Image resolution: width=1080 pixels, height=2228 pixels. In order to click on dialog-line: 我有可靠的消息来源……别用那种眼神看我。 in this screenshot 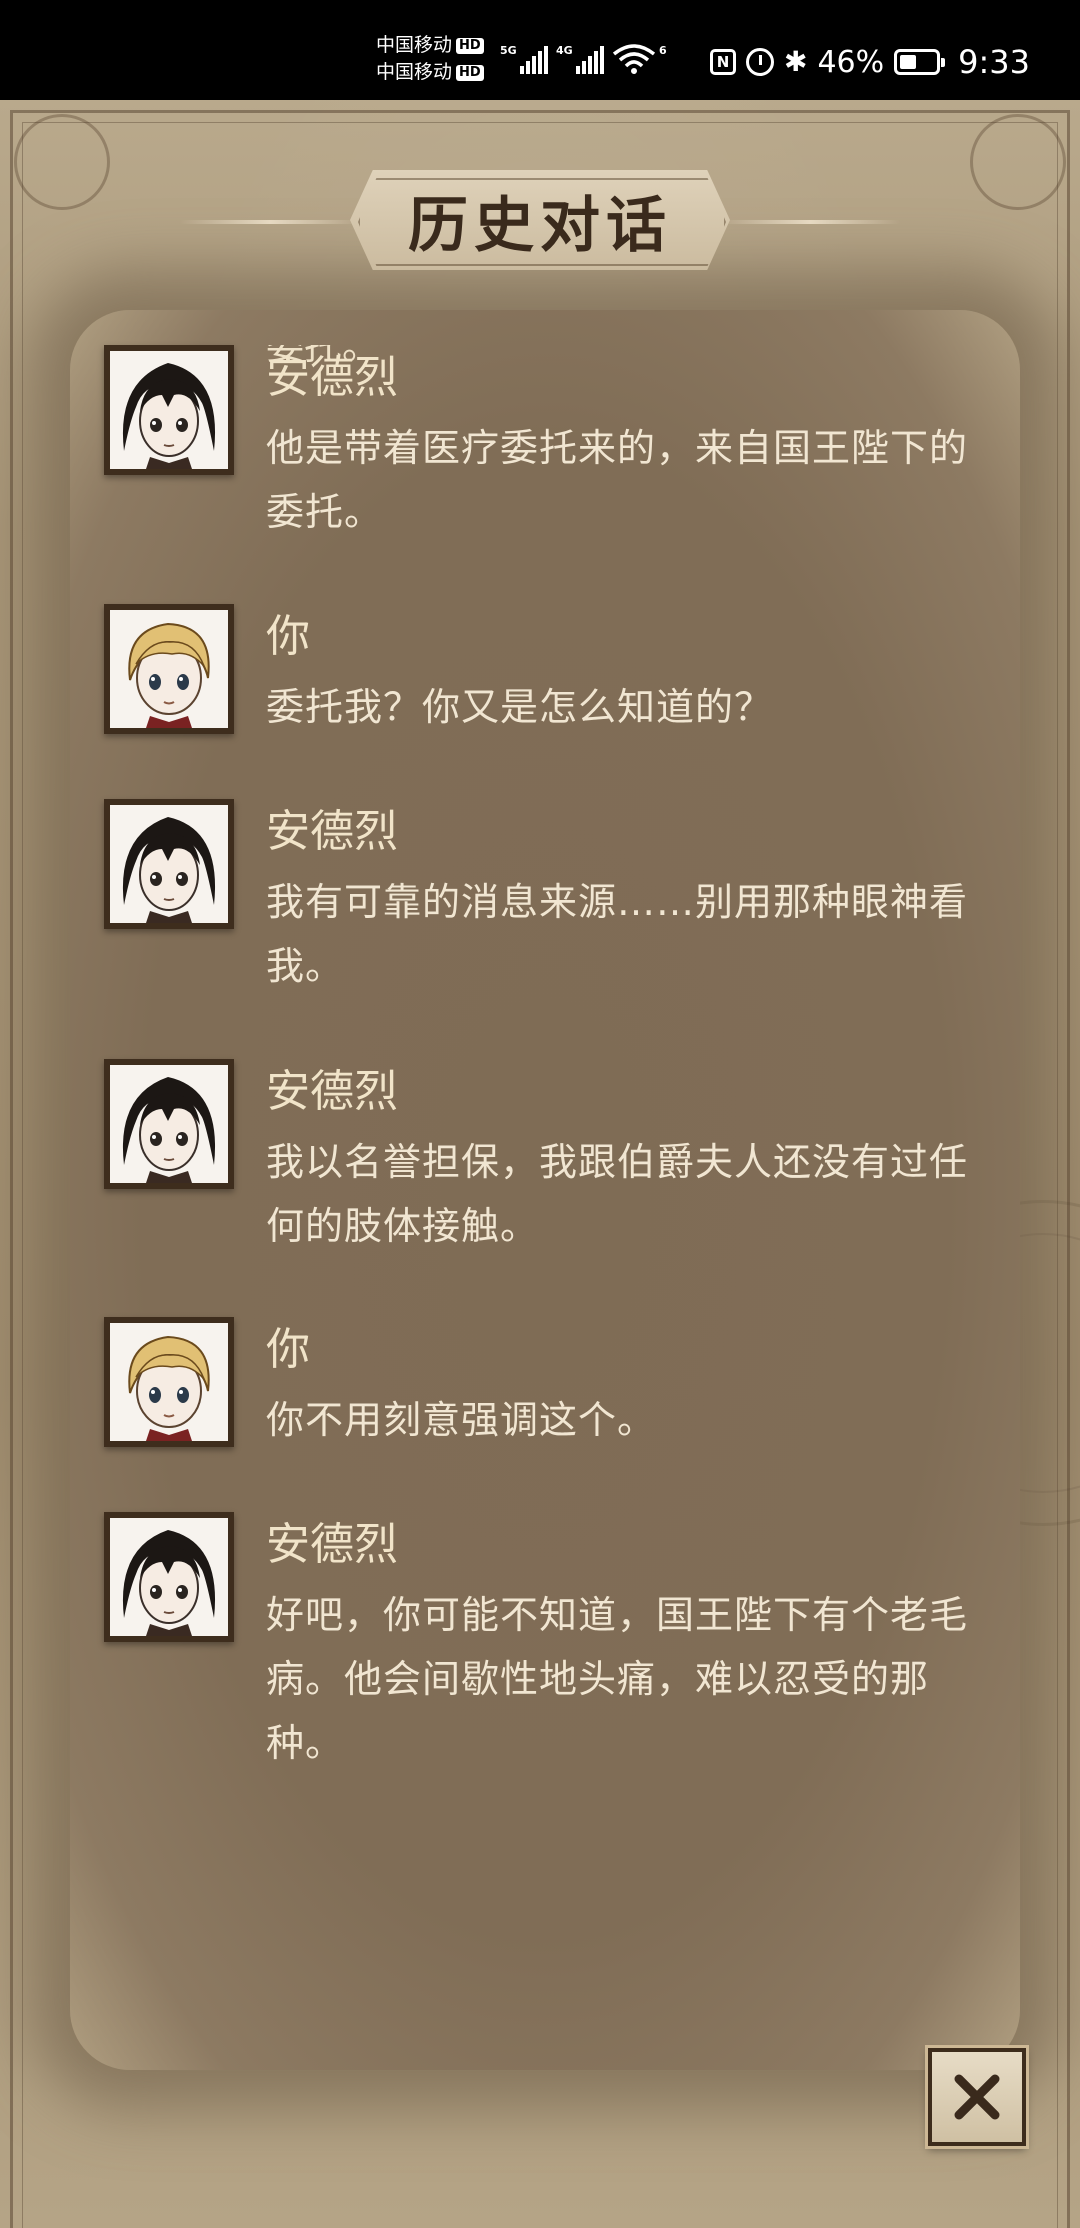, I will do `click(617, 934)`.